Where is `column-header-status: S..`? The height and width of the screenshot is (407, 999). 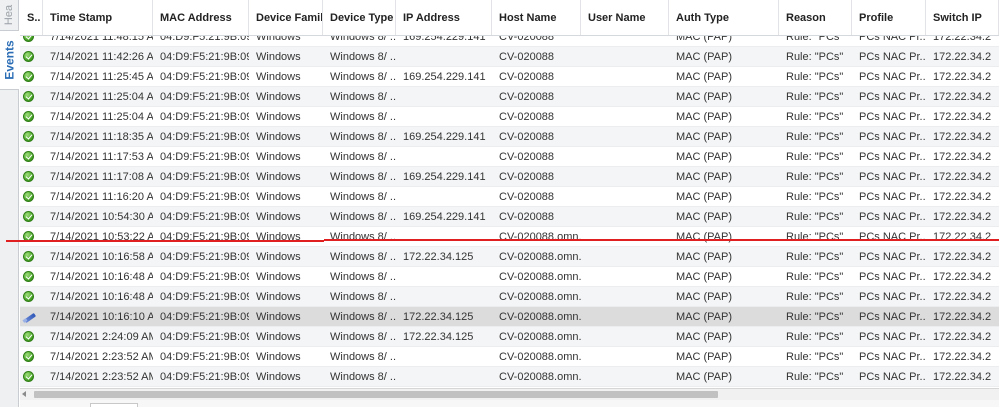 column-header-status: S.. is located at coordinates (31, 17).